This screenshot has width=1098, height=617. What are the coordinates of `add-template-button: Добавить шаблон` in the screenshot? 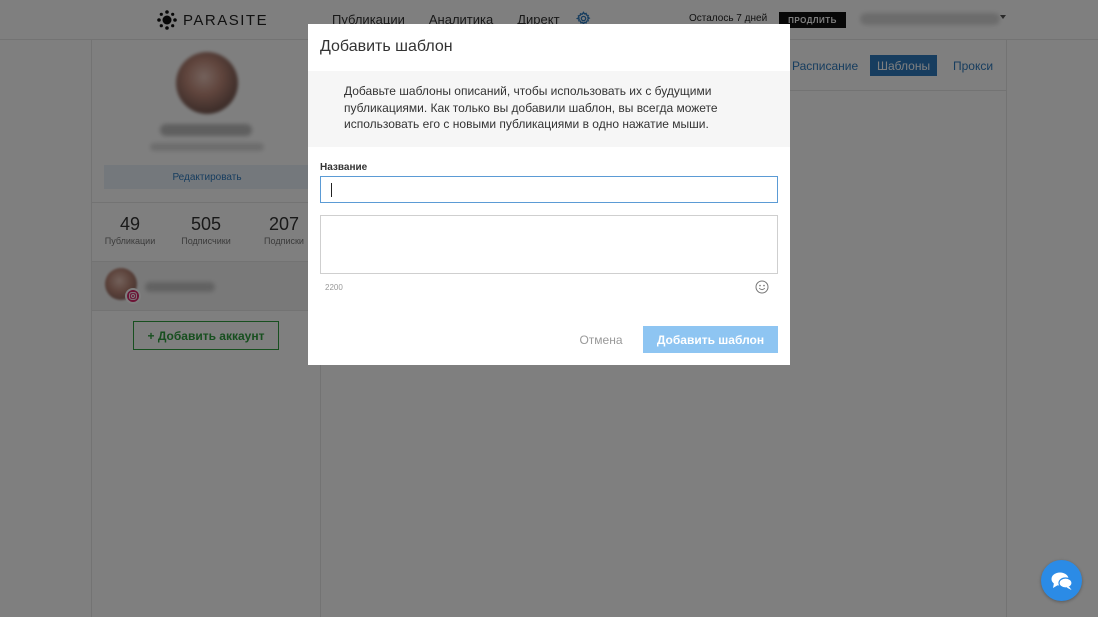 It's located at (710, 339).